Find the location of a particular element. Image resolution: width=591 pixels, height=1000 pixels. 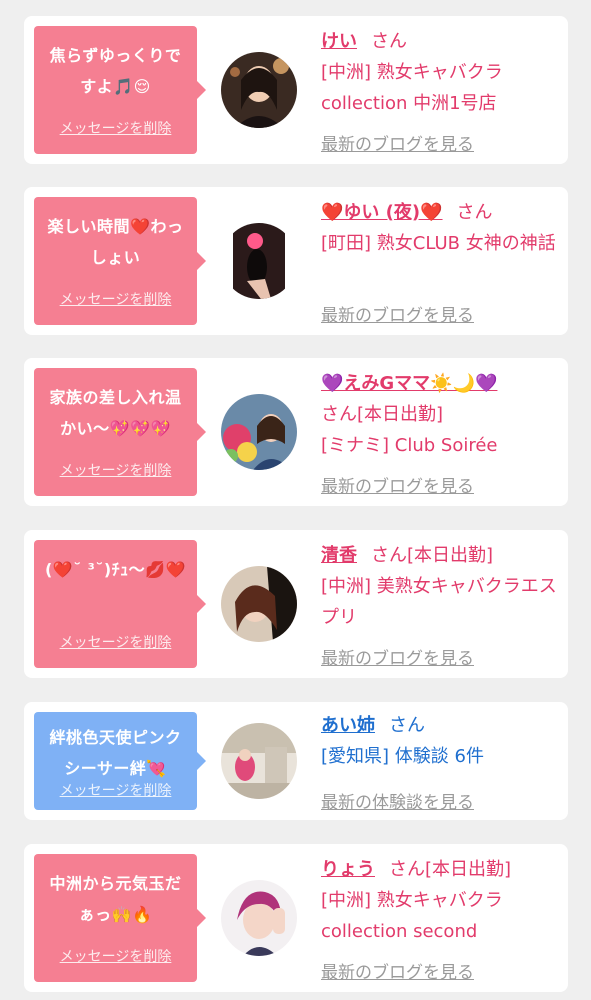

message-bubble: 家族の差し入れ温かい〜💖💖💖 メッセージを削除 is located at coordinates (120, 432).